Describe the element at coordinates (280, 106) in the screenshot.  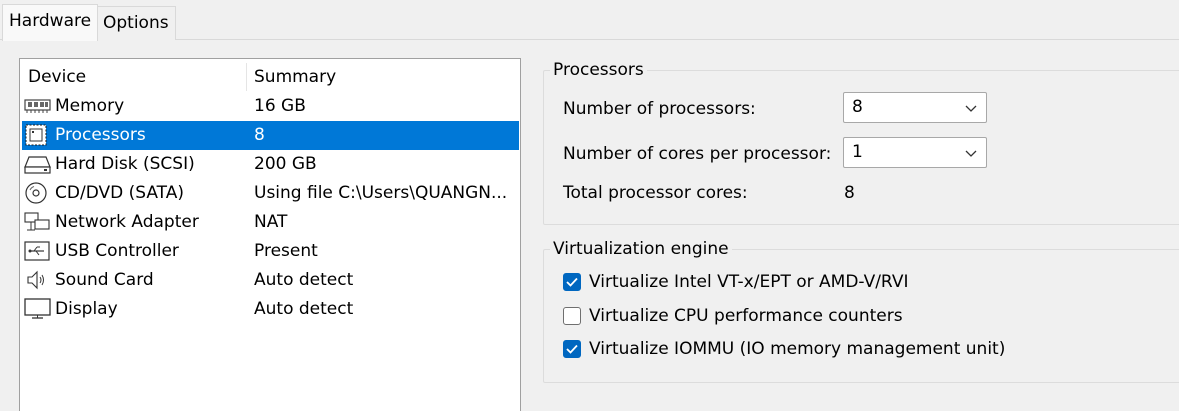
I see `device-summary: 16 GB` at that location.